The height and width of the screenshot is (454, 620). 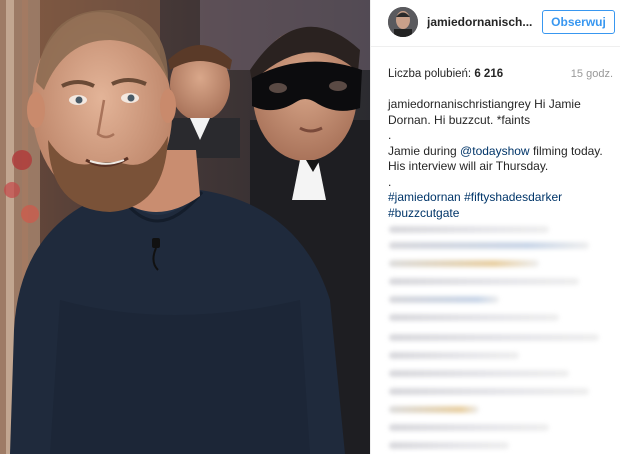 I want to click on post-header: jamiedornanisch... Obserwuj, so click(x=495, y=23).